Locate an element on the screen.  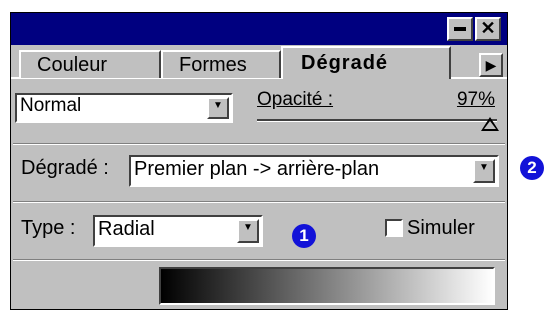
tab-scroll-right-icon: ▶ is located at coordinates (491, 65).